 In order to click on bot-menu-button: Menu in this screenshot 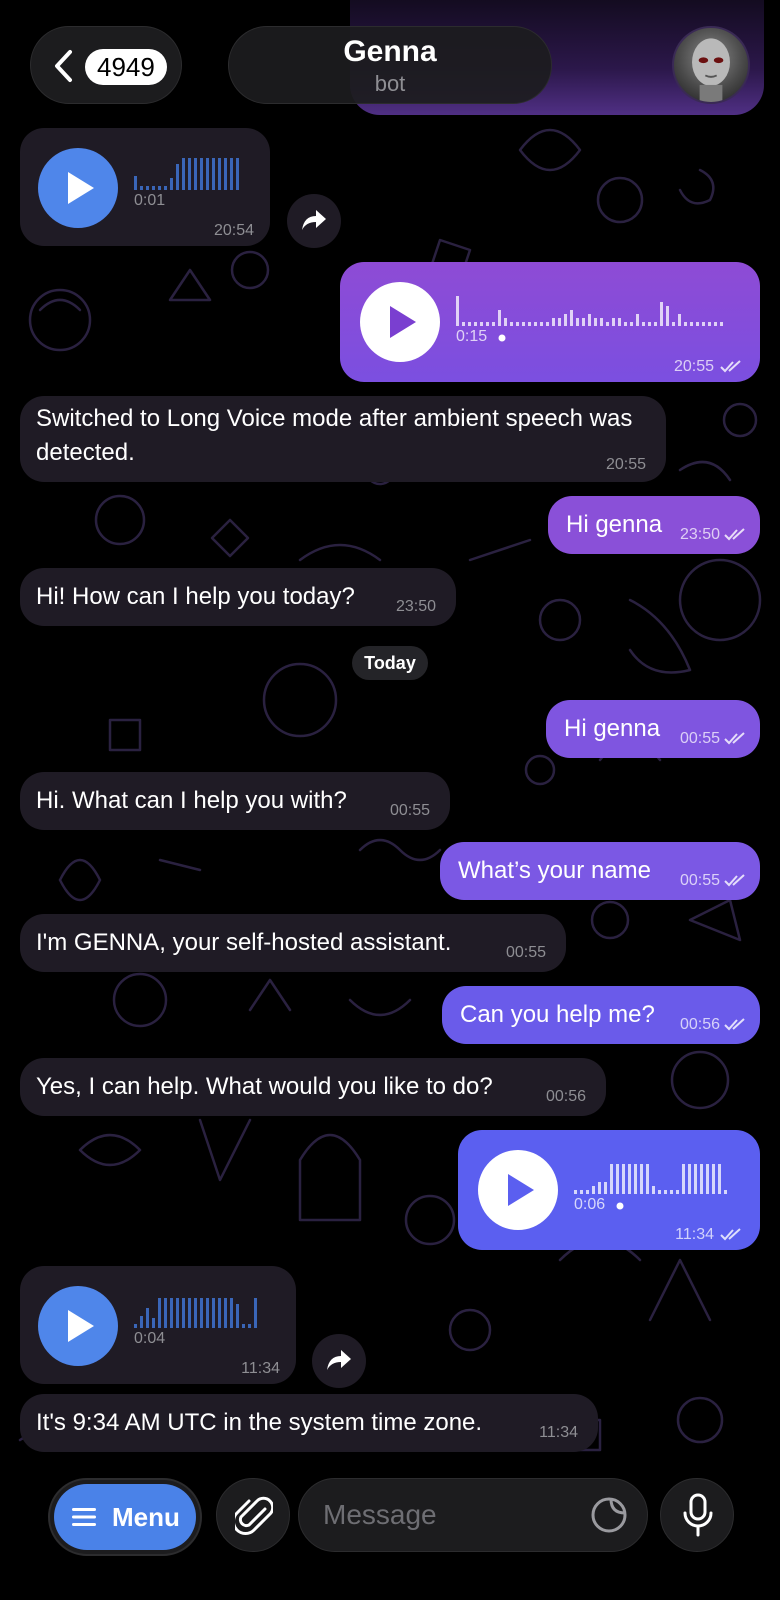, I will do `click(125, 1517)`.